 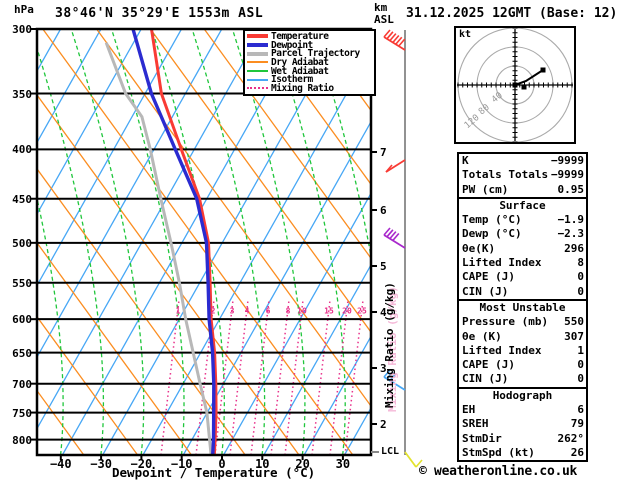 What do you see at coordinates (571, 234) in the screenshot?
I see `table-row-value: −2.3` at bounding box center [571, 234].